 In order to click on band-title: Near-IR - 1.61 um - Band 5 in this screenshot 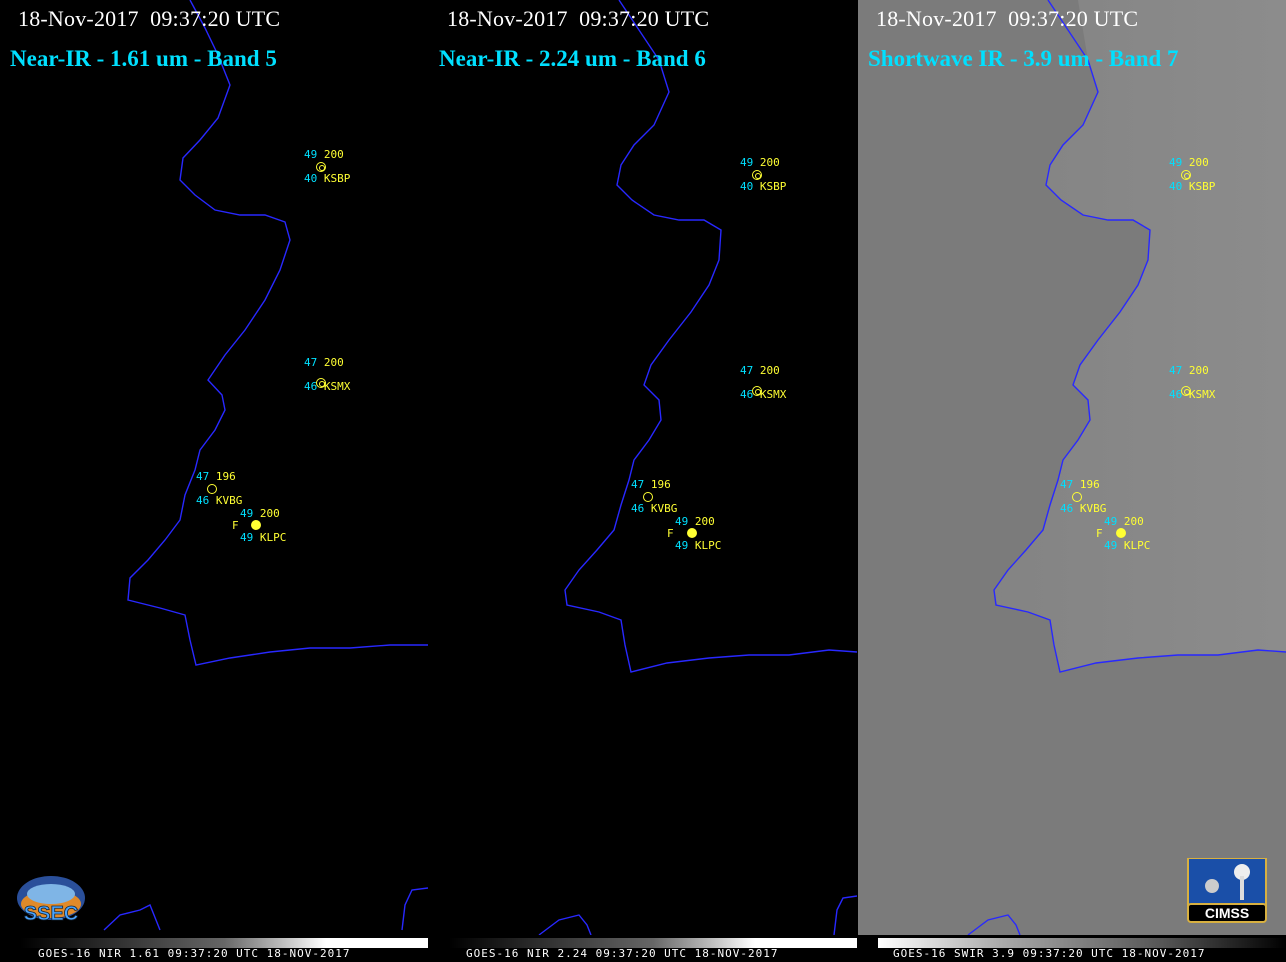, I will do `click(143, 58)`.